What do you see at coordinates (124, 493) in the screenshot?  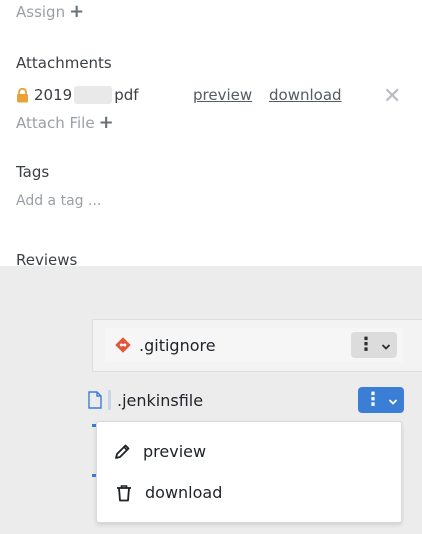 I see `trash-icon` at bounding box center [124, 493].